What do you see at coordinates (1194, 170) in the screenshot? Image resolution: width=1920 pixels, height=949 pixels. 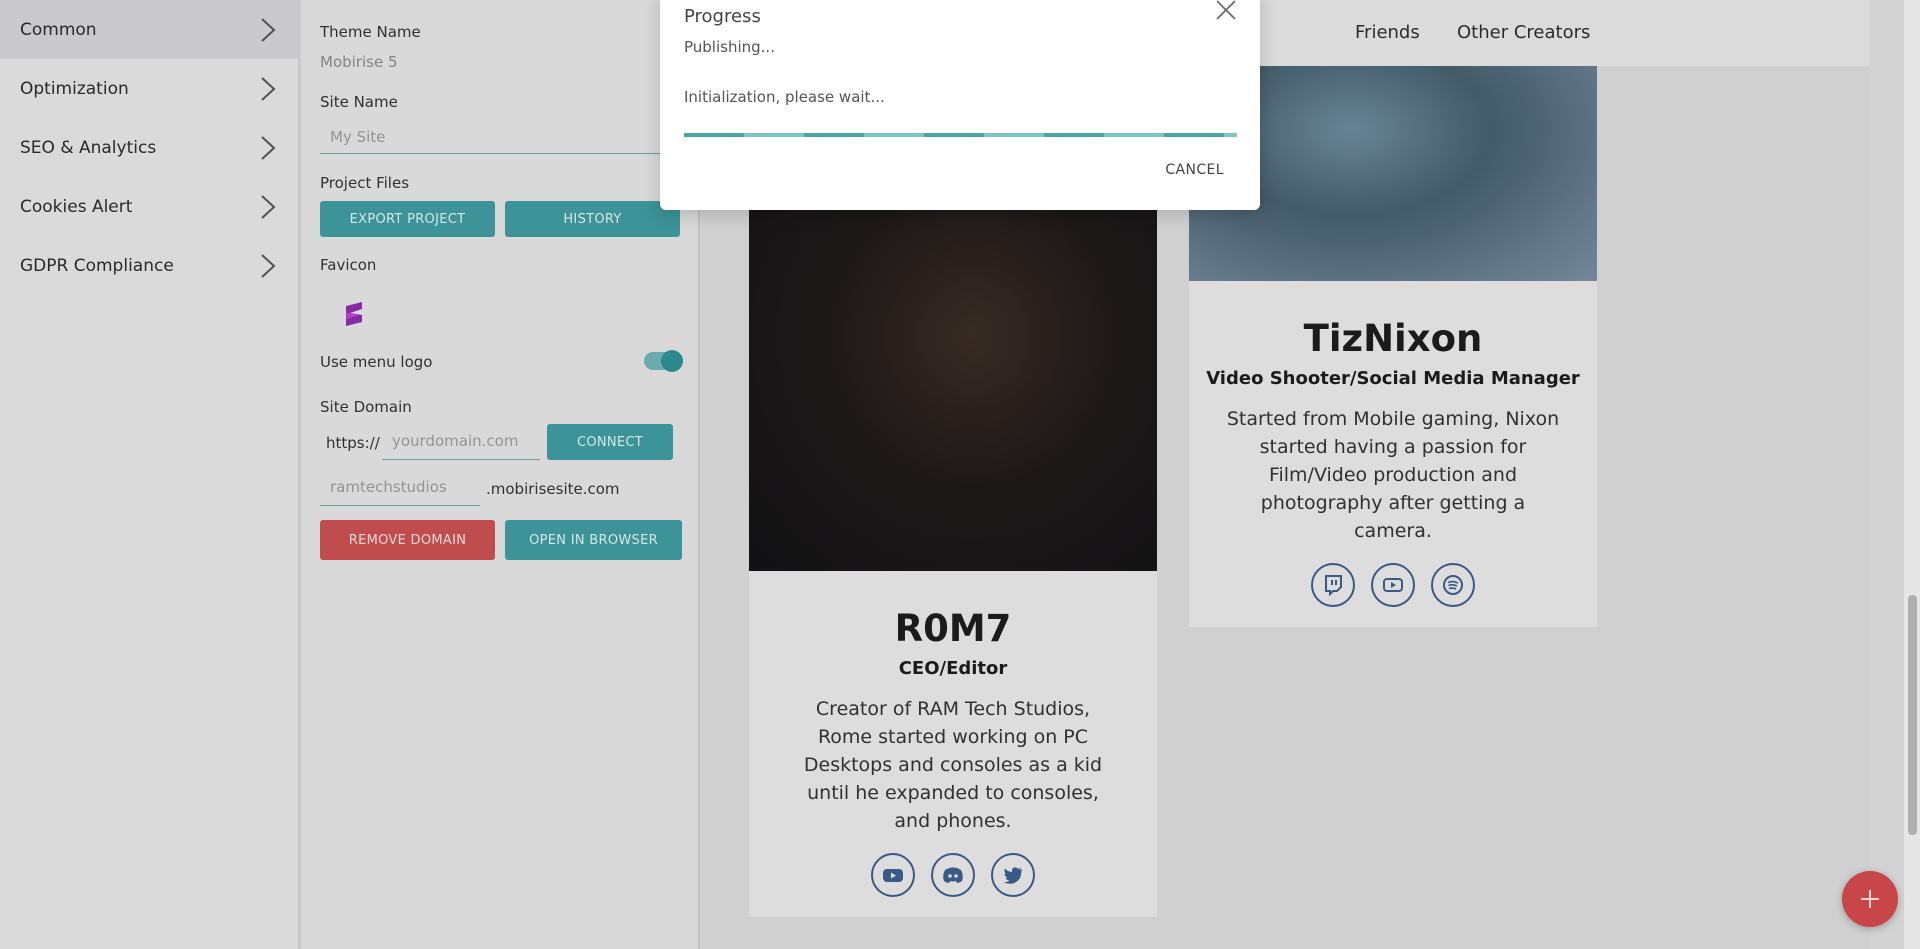 I see `cancel-button: CANCEL` at bounding box center [1194, 170].